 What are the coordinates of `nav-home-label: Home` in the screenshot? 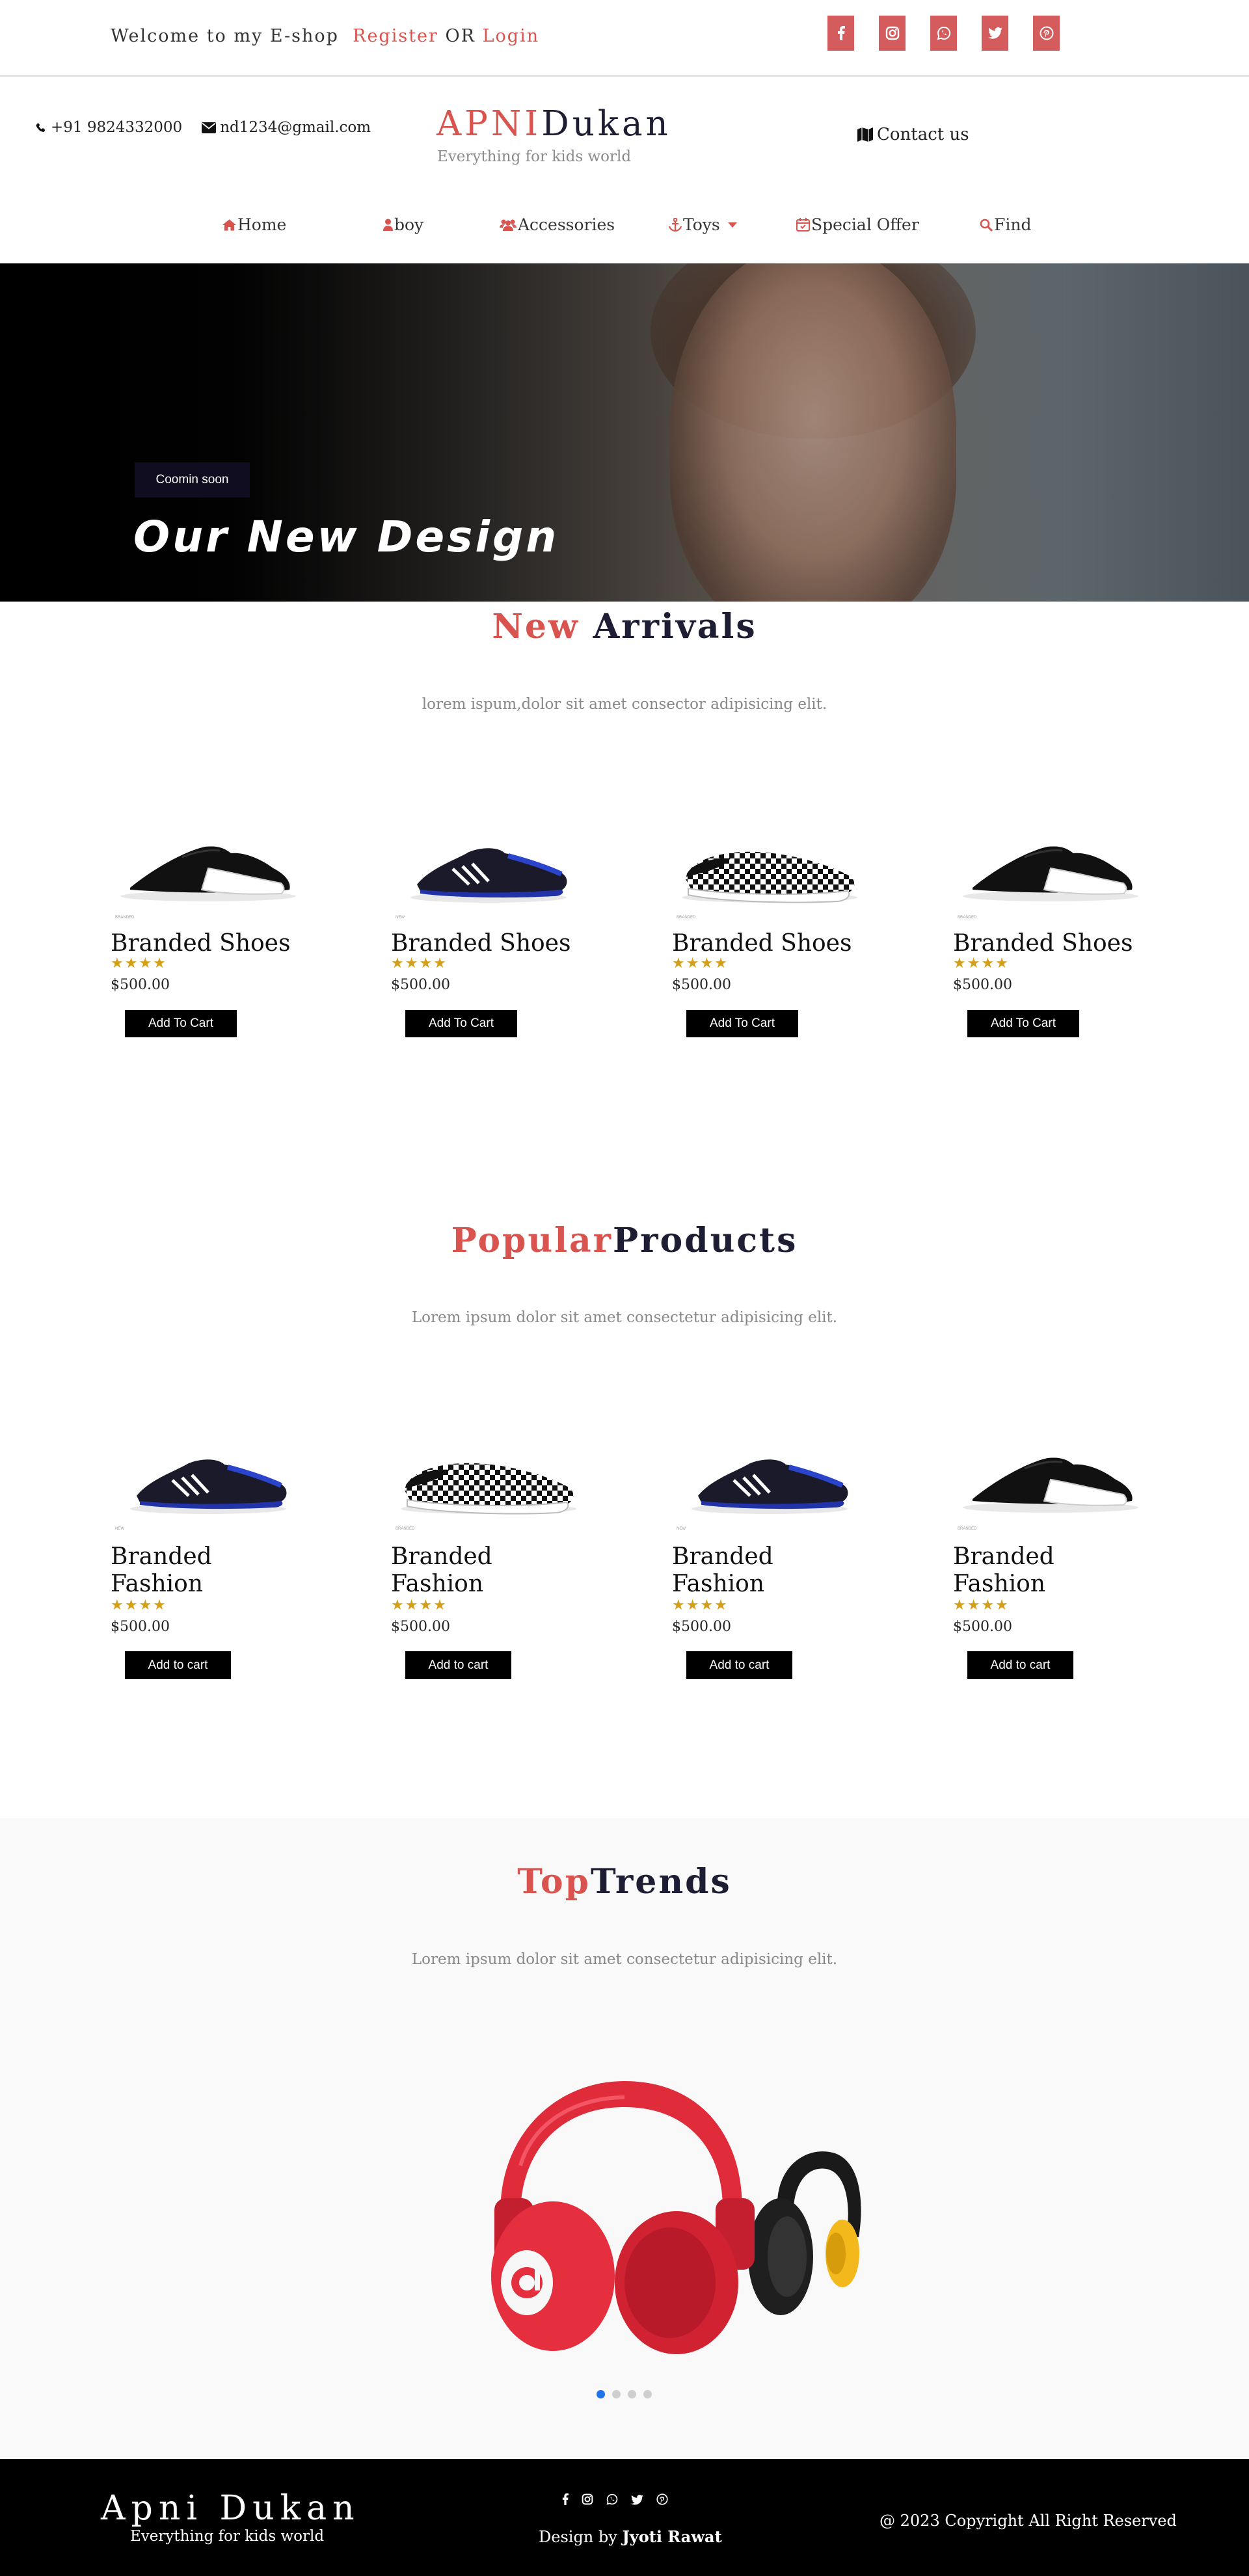 It's located at (262, 225).